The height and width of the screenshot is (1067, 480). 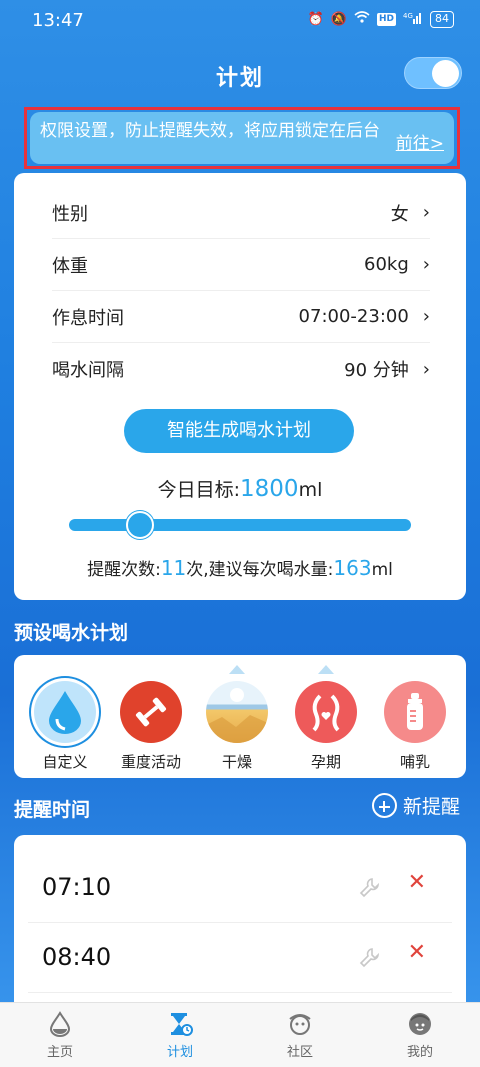 I want to click on preset-heavy-activity: 重度活动, so click(x=151, y=718).